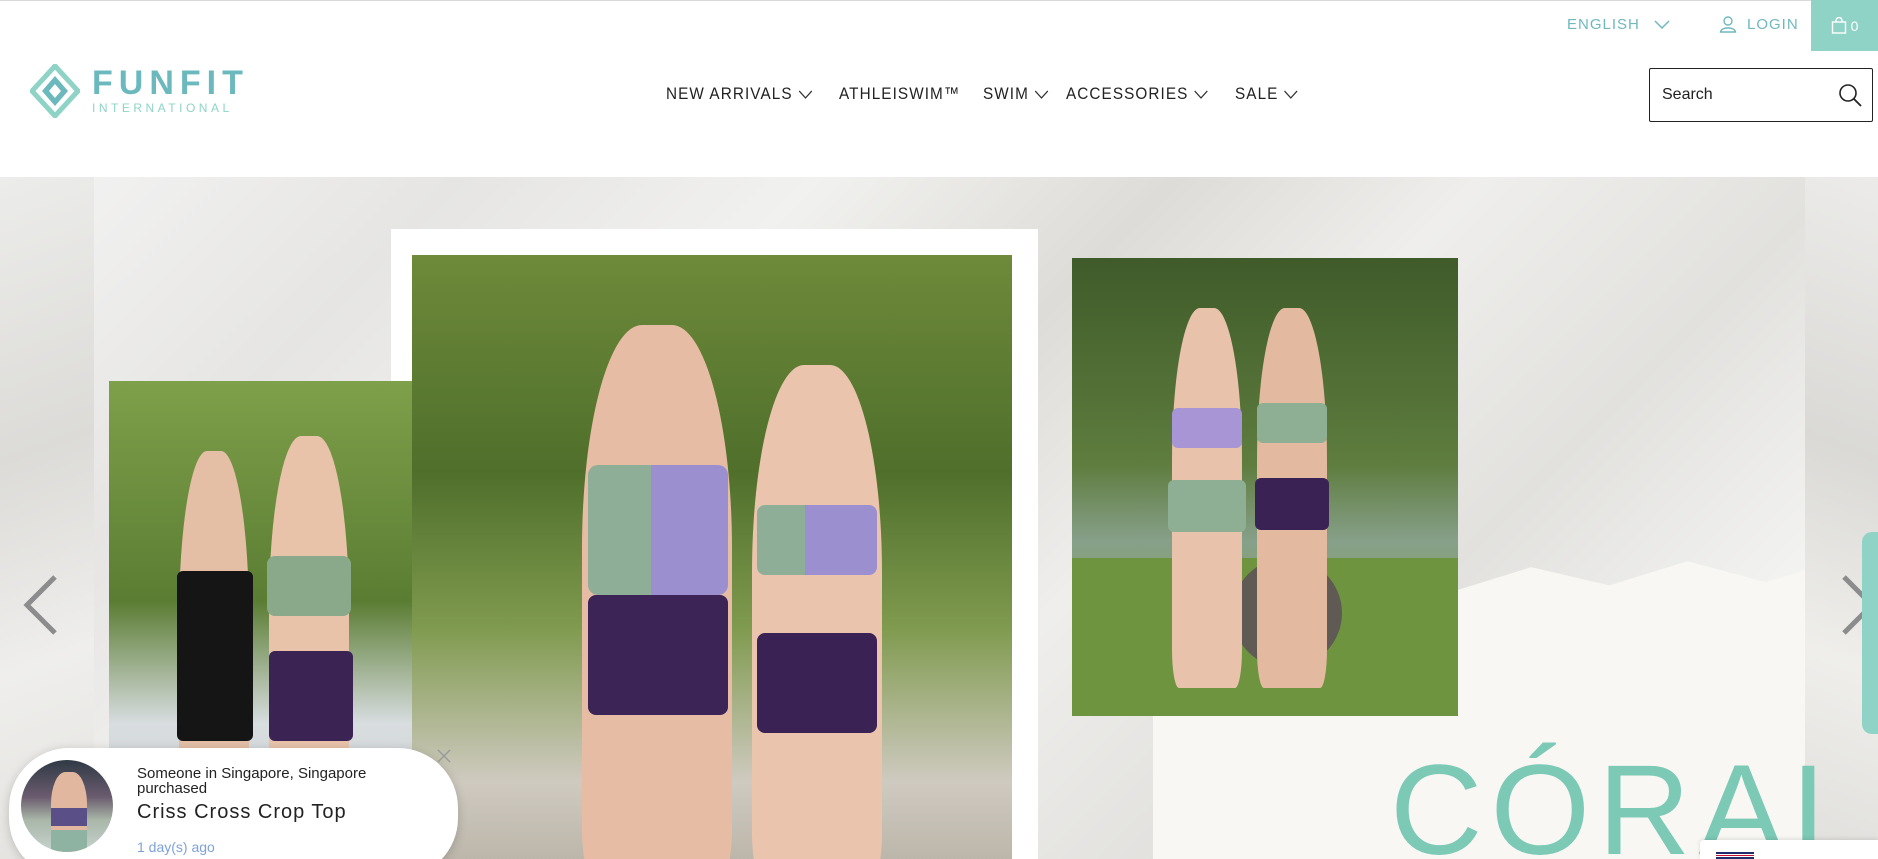  Describe the element at coordinates (939, 0) in the screenshot. I see `top-border` at that location.